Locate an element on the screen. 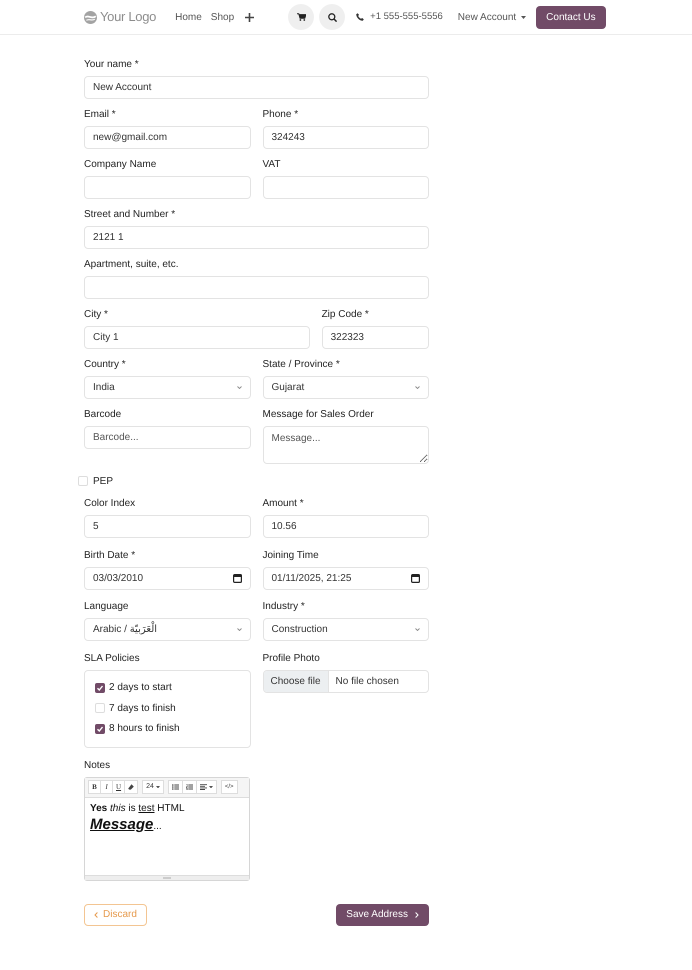  dropdown-select: India is located at coordinates (167, 387).